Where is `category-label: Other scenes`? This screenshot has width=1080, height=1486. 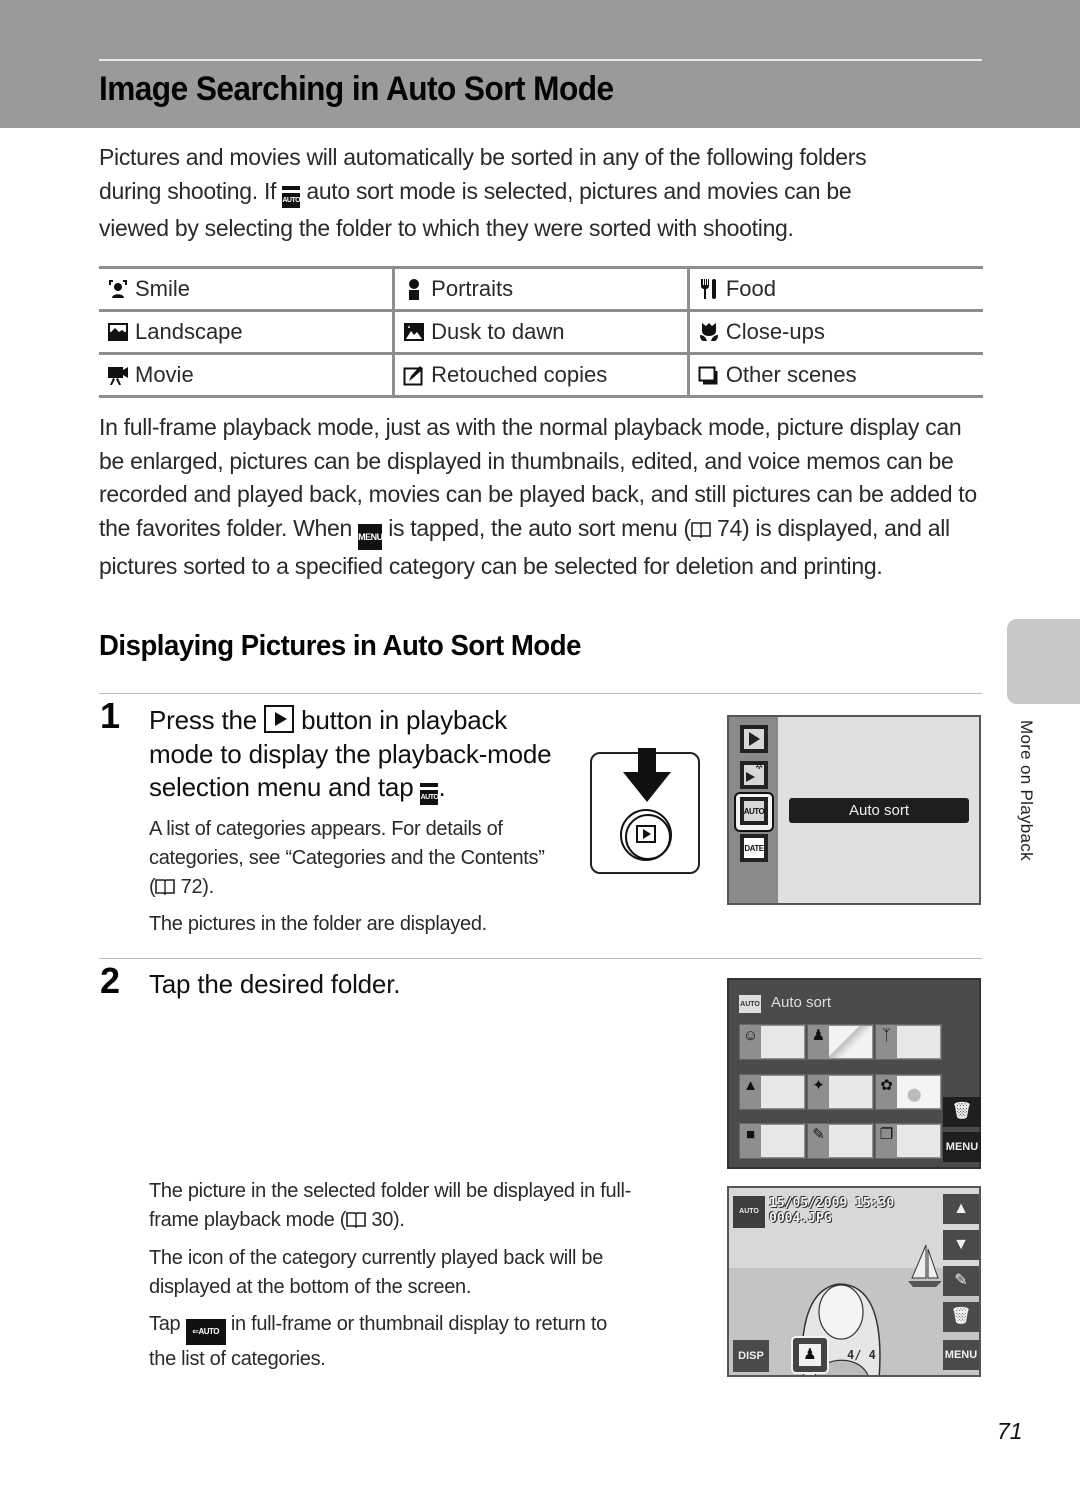 category-label: Other scenes is located at coordinates (791, 374).